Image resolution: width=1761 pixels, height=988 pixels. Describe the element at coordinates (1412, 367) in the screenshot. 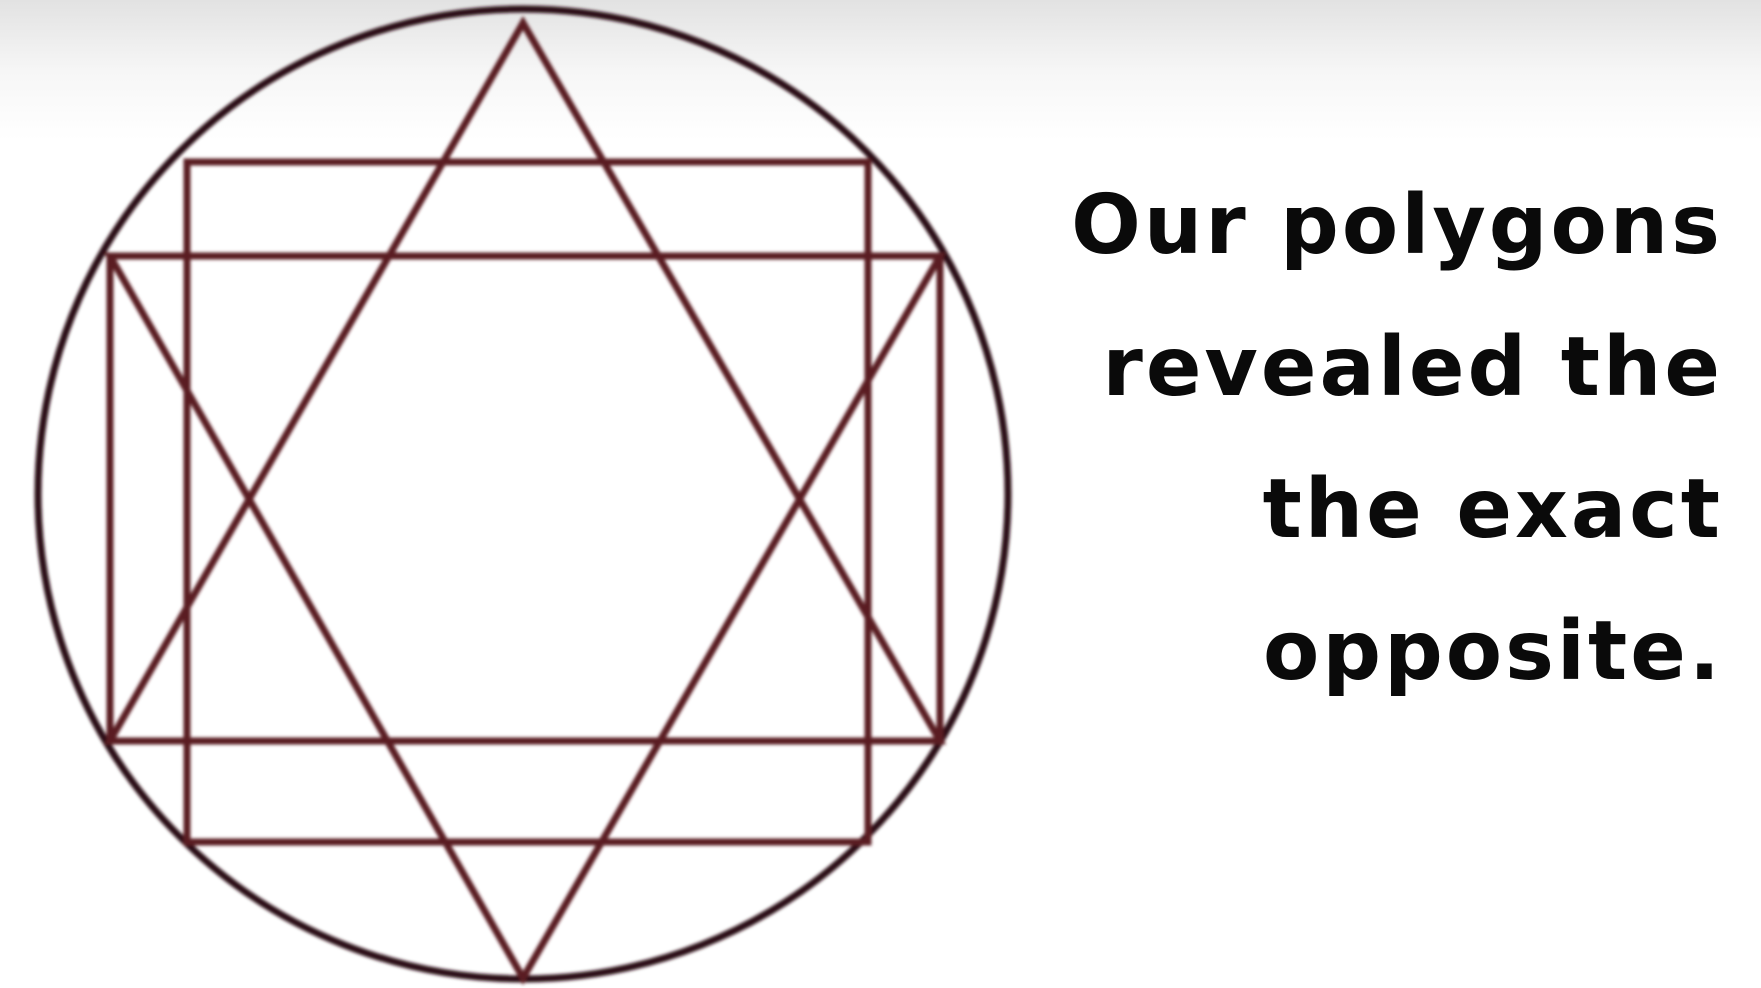

I see `caption-line-2: revealed the` at that location.